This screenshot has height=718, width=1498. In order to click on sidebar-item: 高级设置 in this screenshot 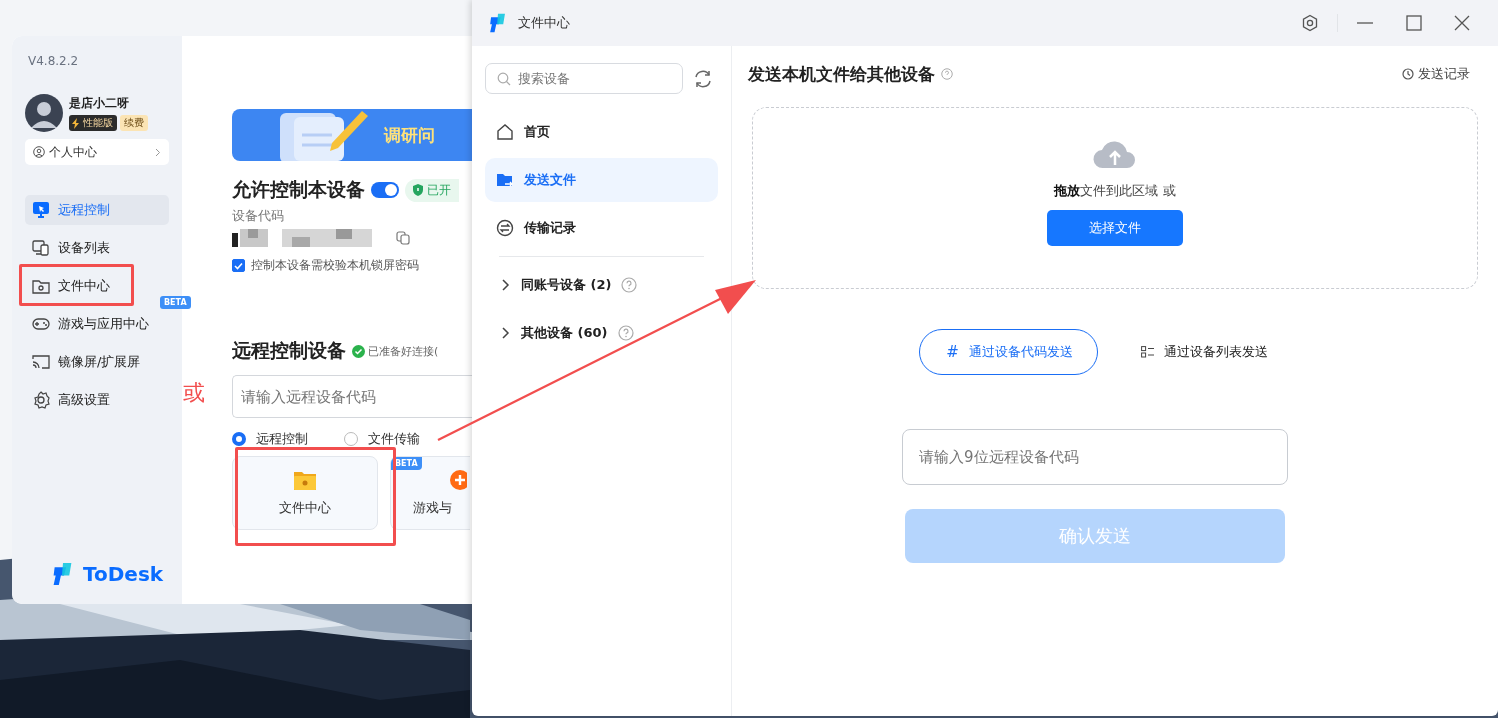, I will do `click(71, 400)`.